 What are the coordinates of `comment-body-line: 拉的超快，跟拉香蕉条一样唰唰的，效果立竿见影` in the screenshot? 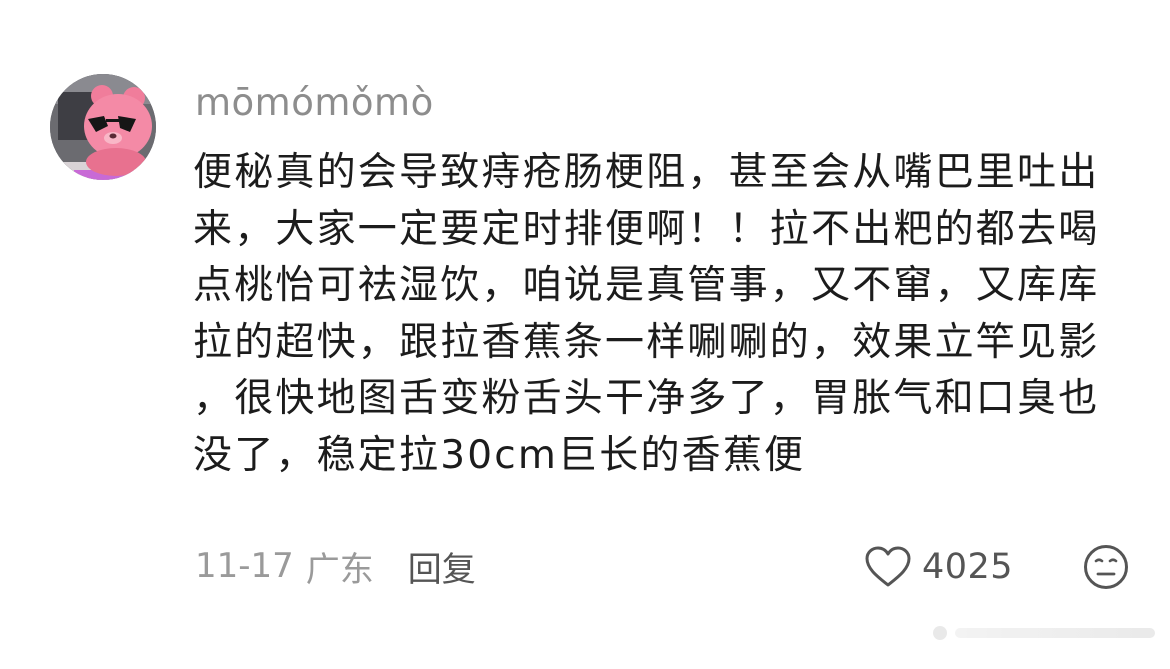 It's located at (646, 342).